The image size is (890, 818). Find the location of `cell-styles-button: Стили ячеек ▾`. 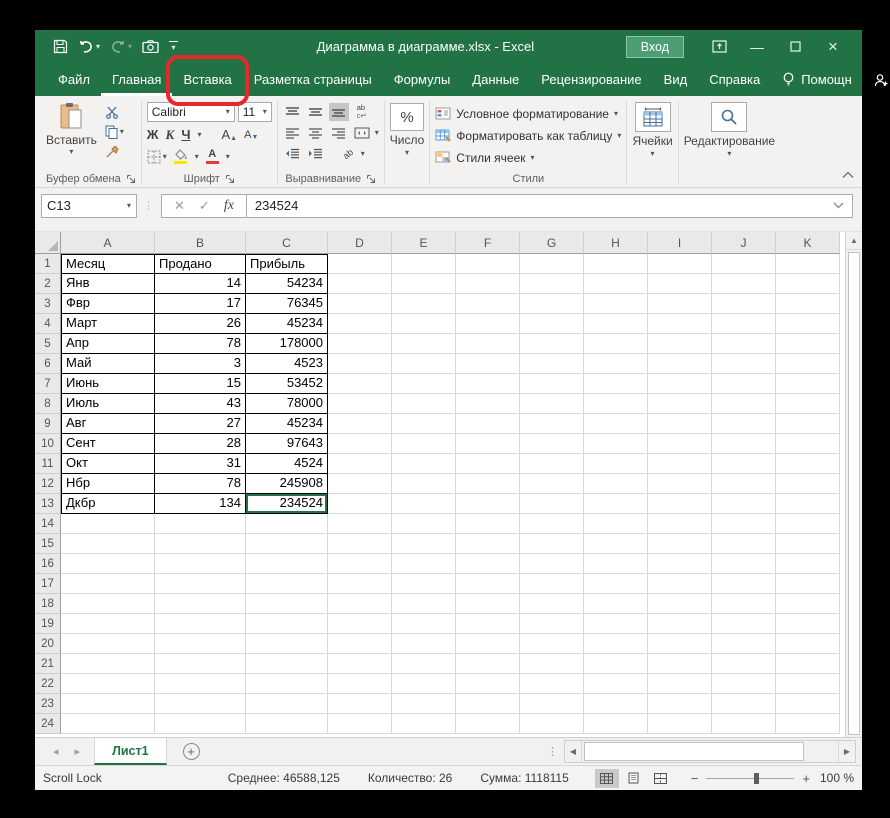

cell-styles-button: Стили ячеек ▾ is located at coordinates (528, 157).